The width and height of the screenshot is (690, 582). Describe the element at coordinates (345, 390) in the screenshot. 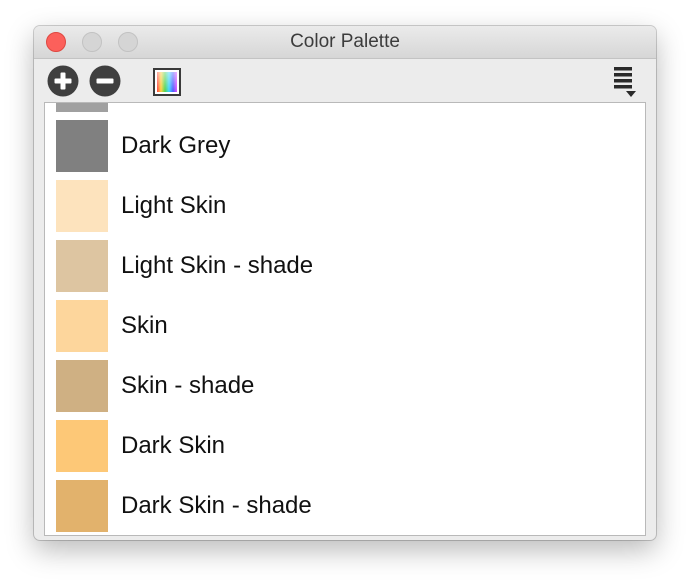

I see `palette-item: Skin - shade` at that location.